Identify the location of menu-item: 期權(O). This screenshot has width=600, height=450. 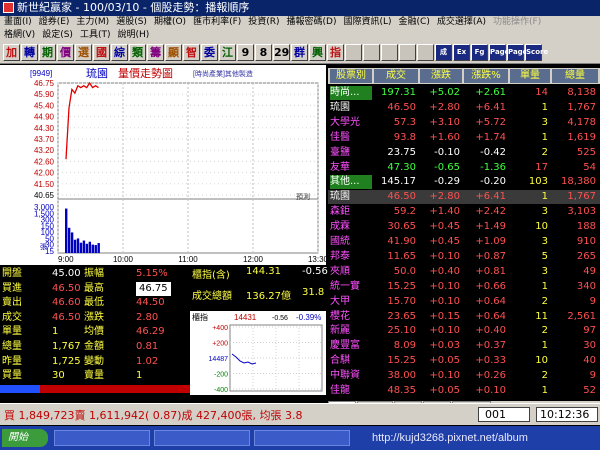
(170, 22).